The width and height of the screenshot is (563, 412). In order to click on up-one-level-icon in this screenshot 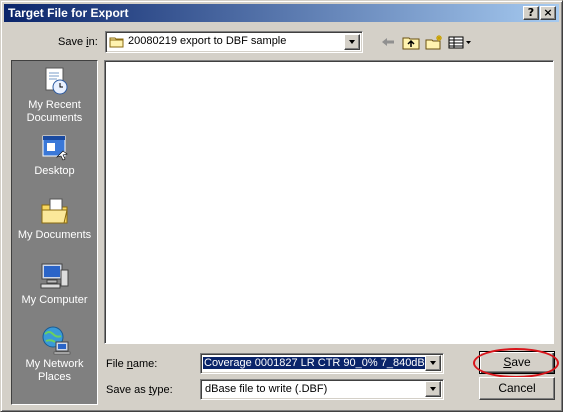, I will do `click(411, 42)`.